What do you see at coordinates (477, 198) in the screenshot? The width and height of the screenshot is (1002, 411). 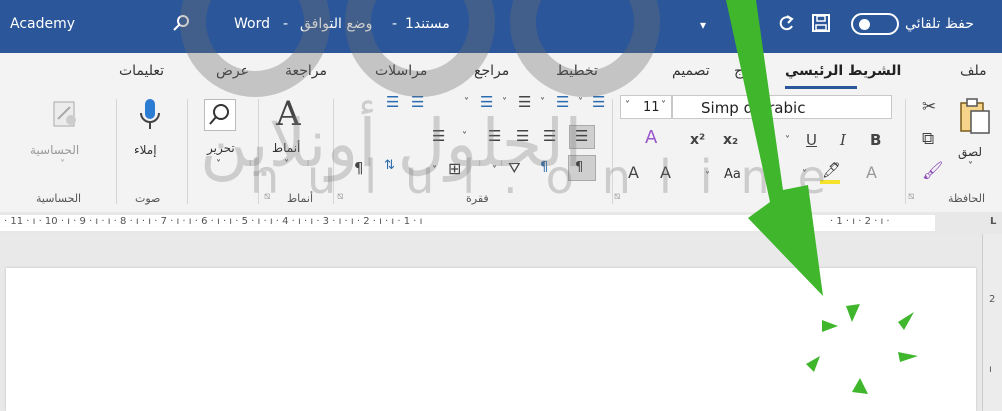 I see `paragraph-group-label: فقرة` at bounding box center [477, 198].